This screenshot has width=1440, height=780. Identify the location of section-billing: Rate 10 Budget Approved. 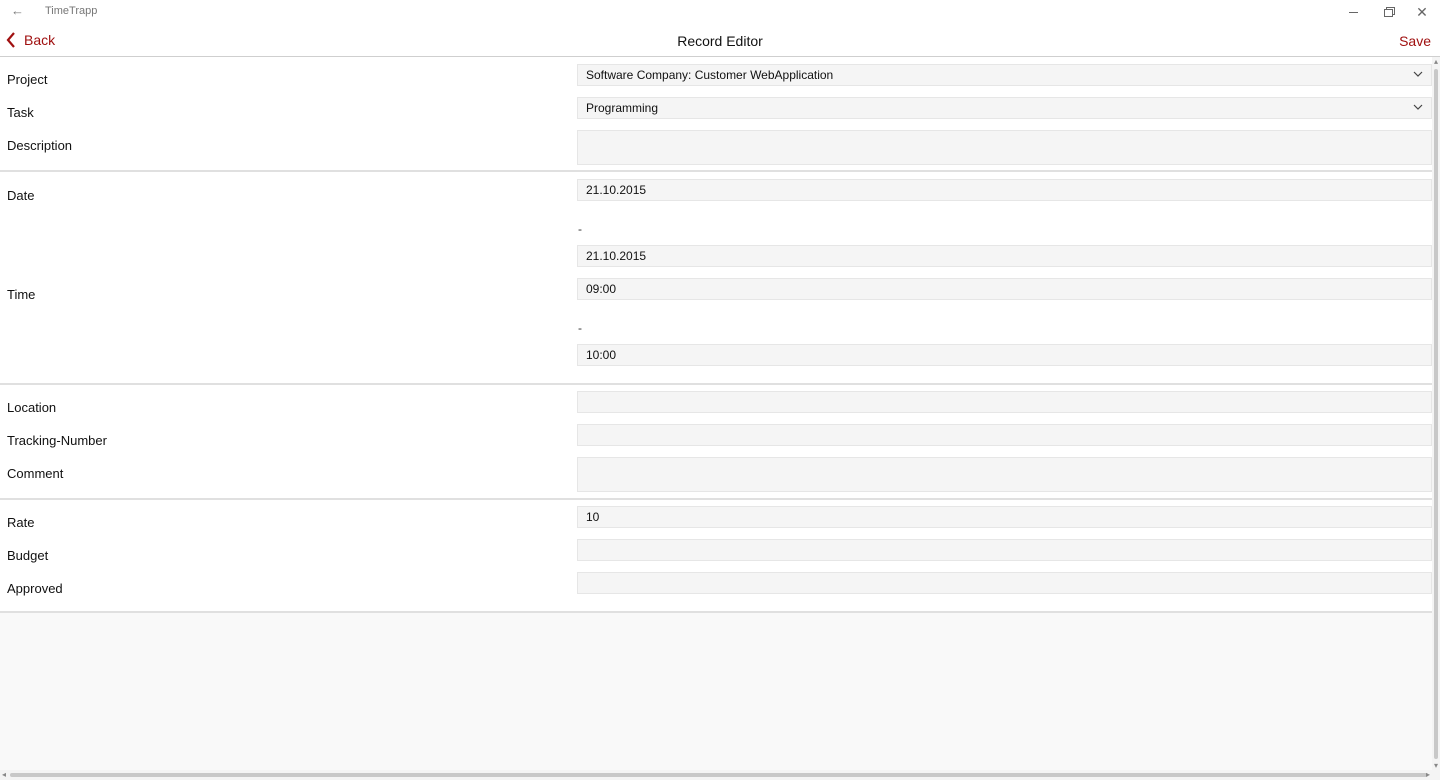
(716, 556).